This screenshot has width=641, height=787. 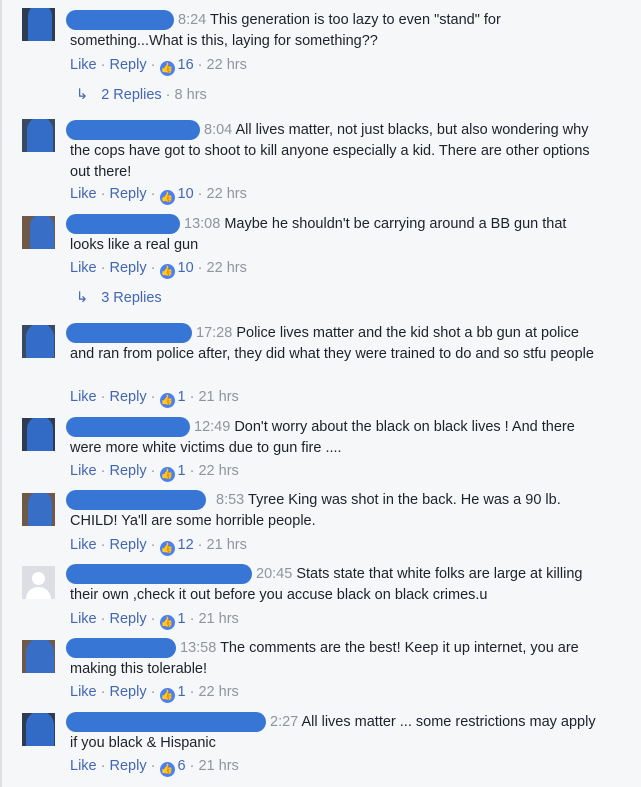 What do you see at coordinates (141, 95) in the screenshot?
I see `view-replies-link: ↳ 2 Replies · 8 hrs` at bounding box center [141, 95].